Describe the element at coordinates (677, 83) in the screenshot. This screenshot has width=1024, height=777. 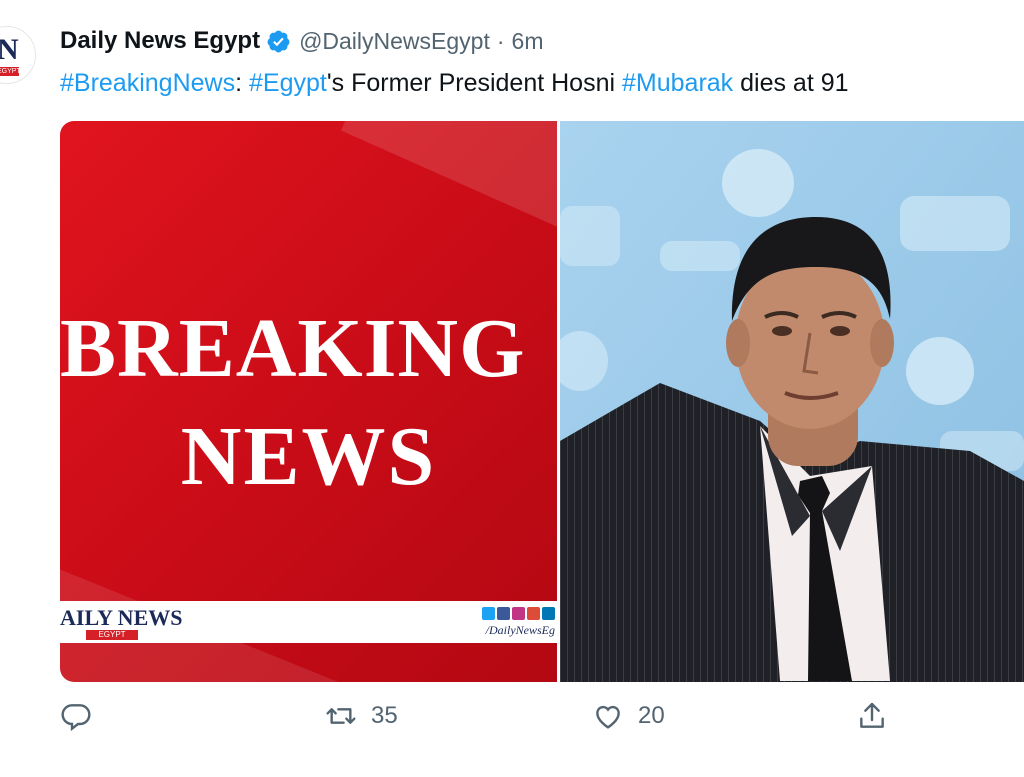
I see `hashtag-mubarak: #Mubarak` at that location.